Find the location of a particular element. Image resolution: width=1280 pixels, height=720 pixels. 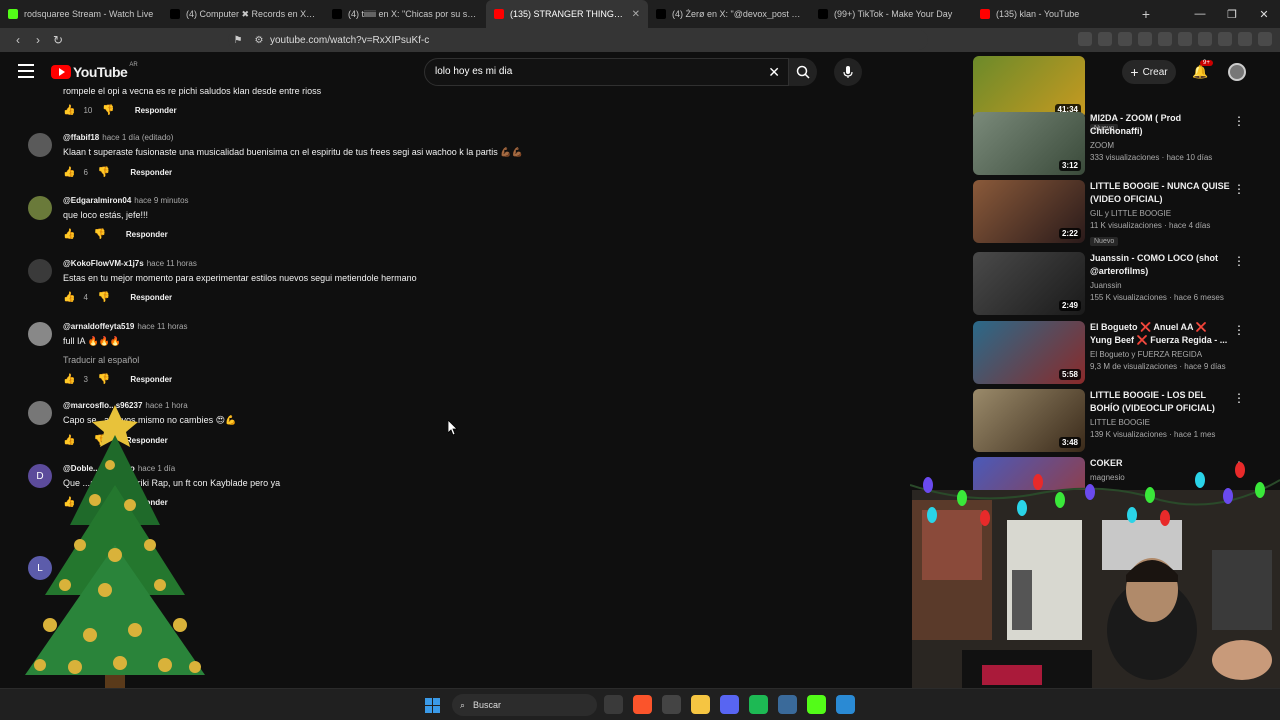

video-channel: Juanssin is located at coordinates (1160, 285).